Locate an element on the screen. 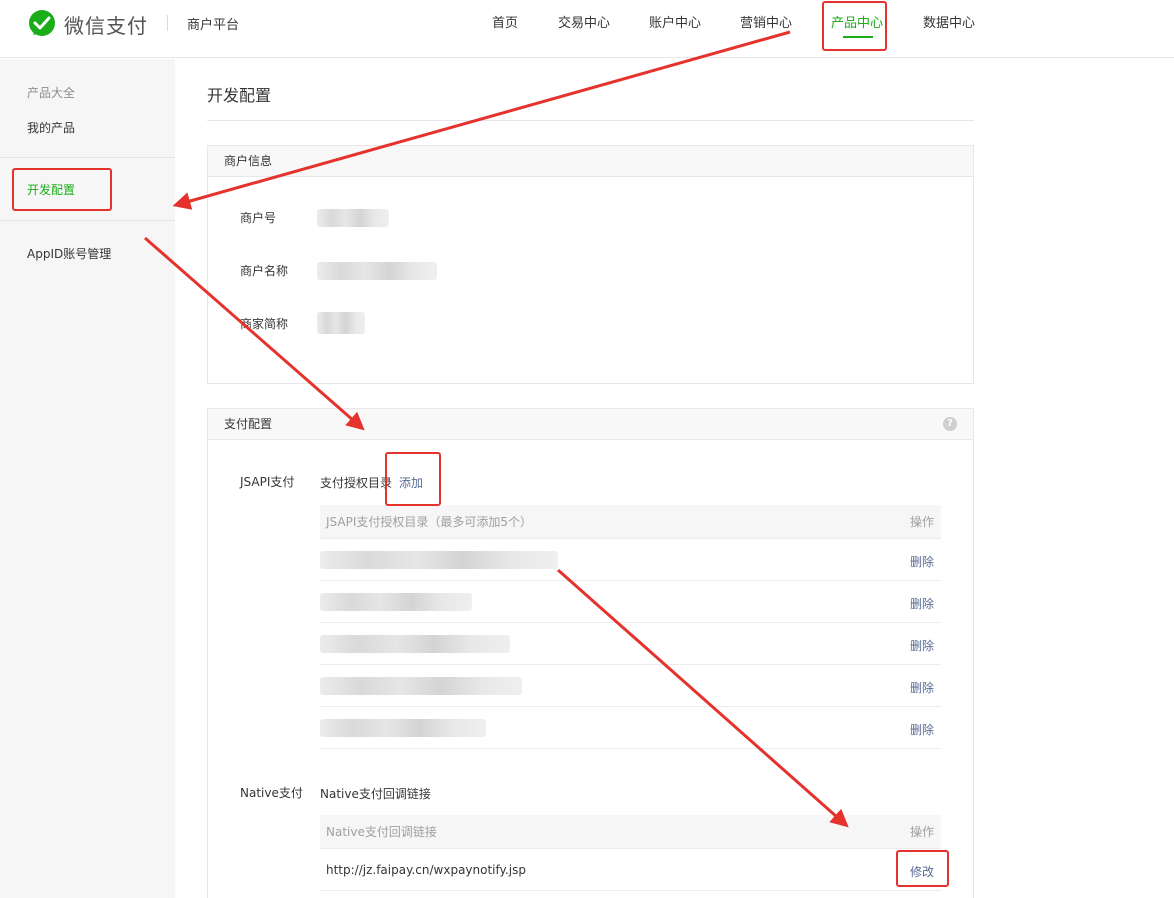  field-merchant-id-label: 商户号 is located at coordinates (258, 218).